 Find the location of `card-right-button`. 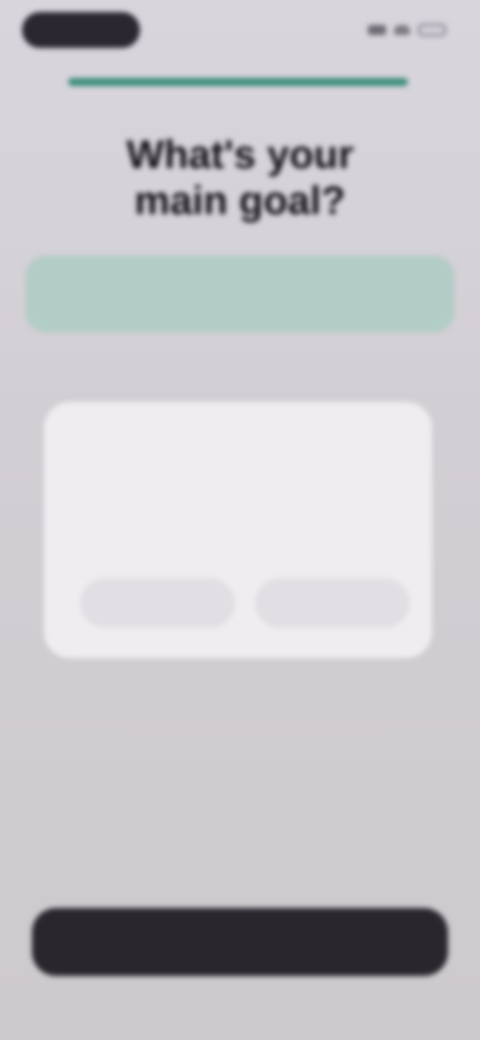

card-right-button is located at coordinates (332, 603).